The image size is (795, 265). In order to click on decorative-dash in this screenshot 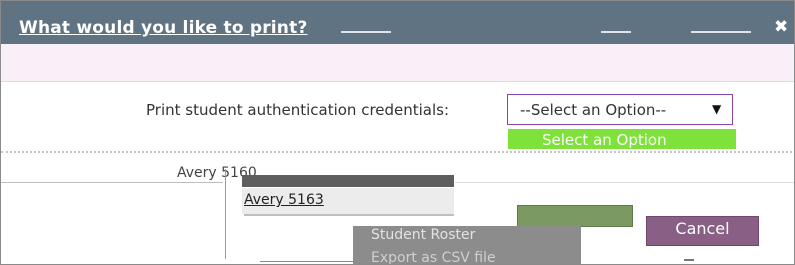, I will do `click(689, 260)`.